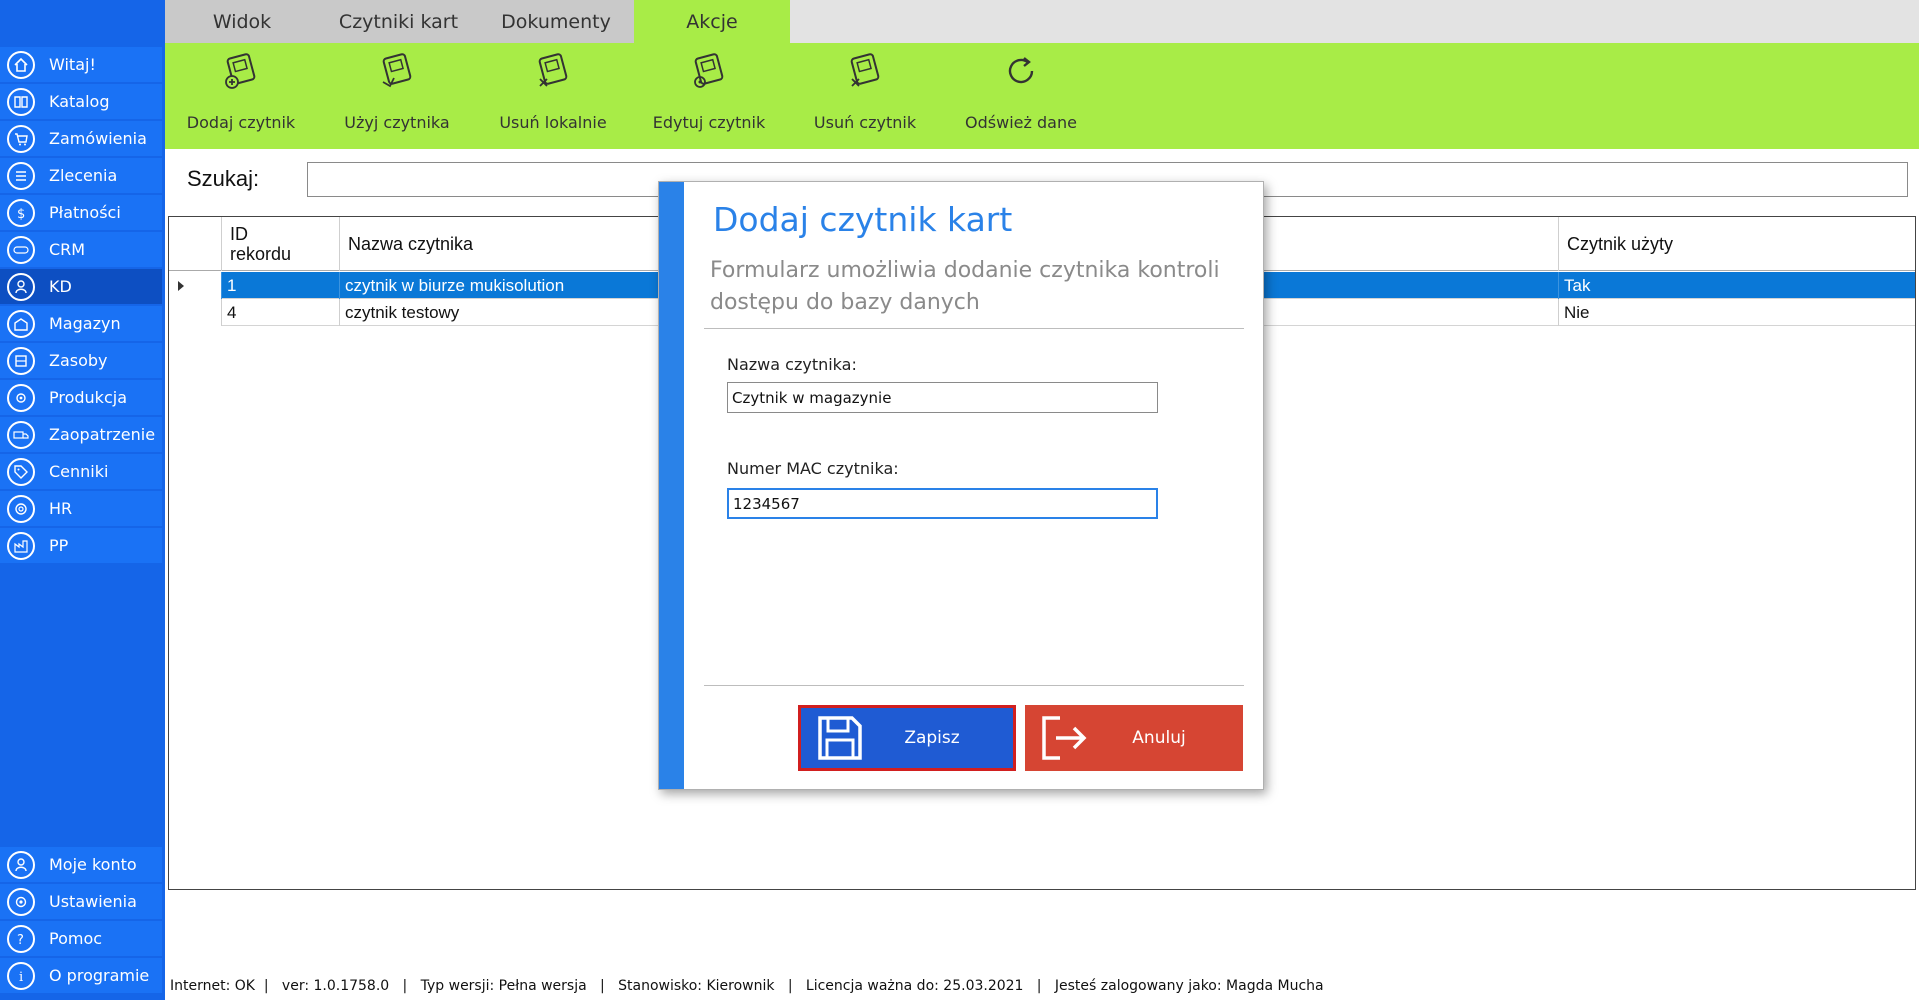 The image size is (1919, 1000). I want to click on sidebar-item-zamowienia: Zamówienia, so click(81, 138).